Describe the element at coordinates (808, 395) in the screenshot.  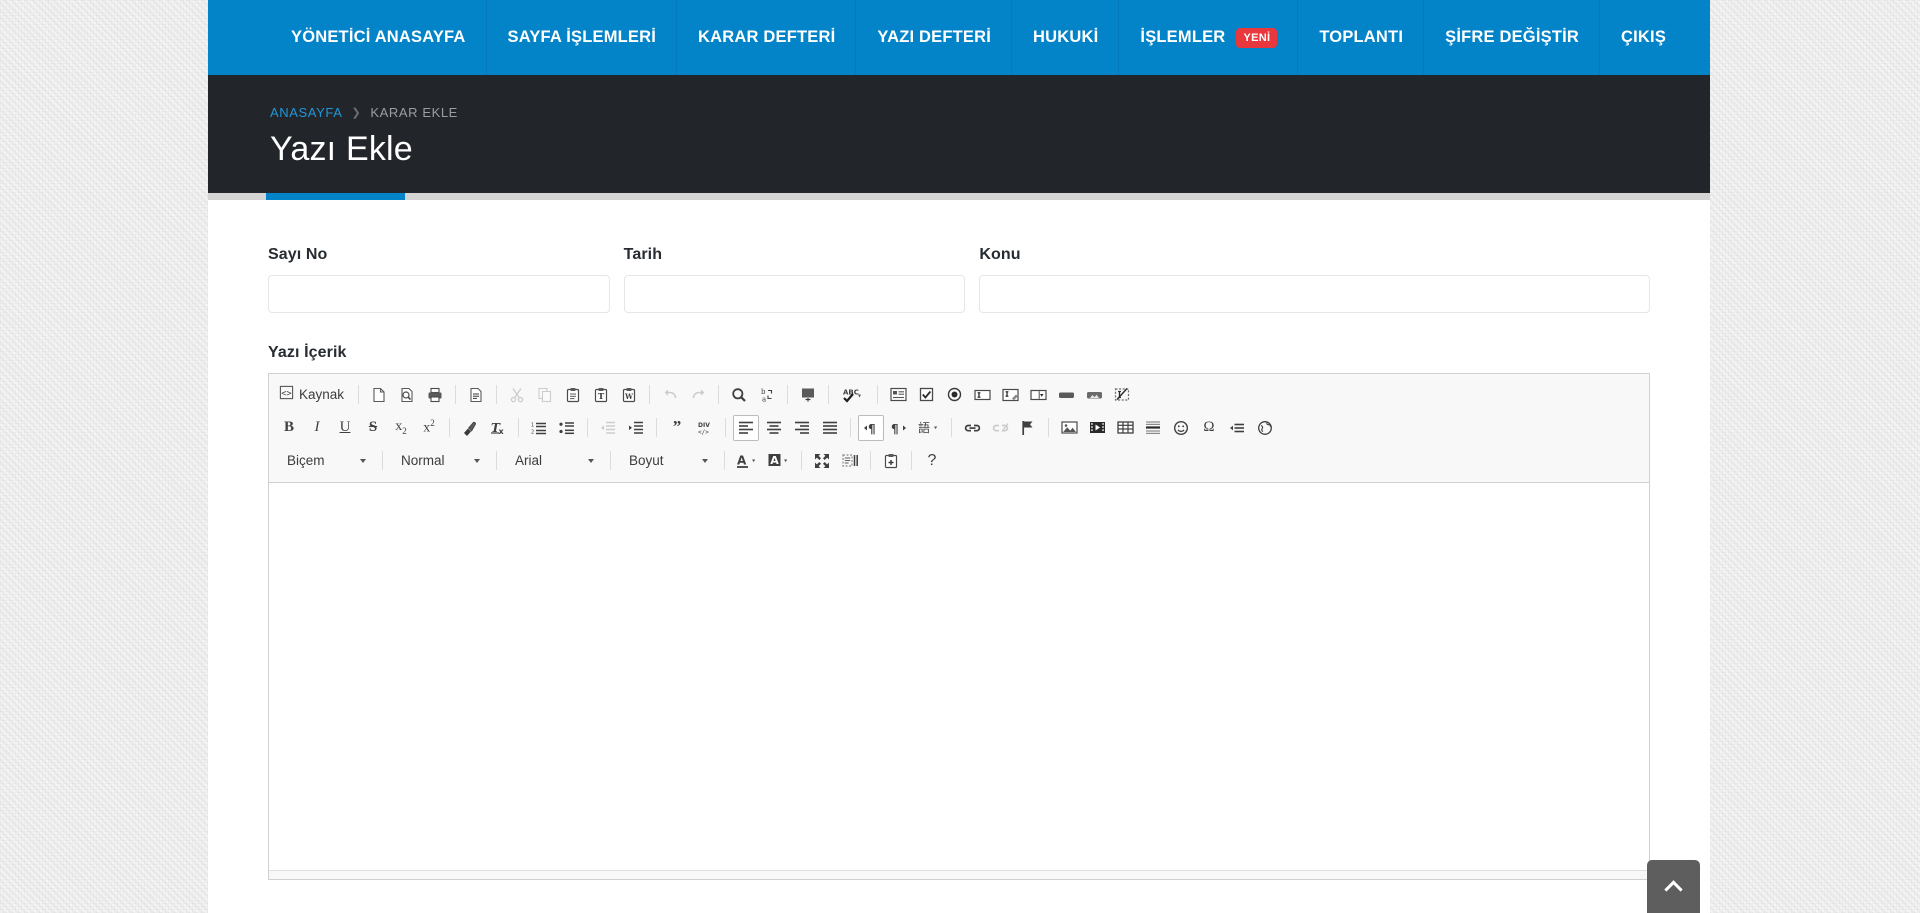
I see `select-all-icon` at that location.